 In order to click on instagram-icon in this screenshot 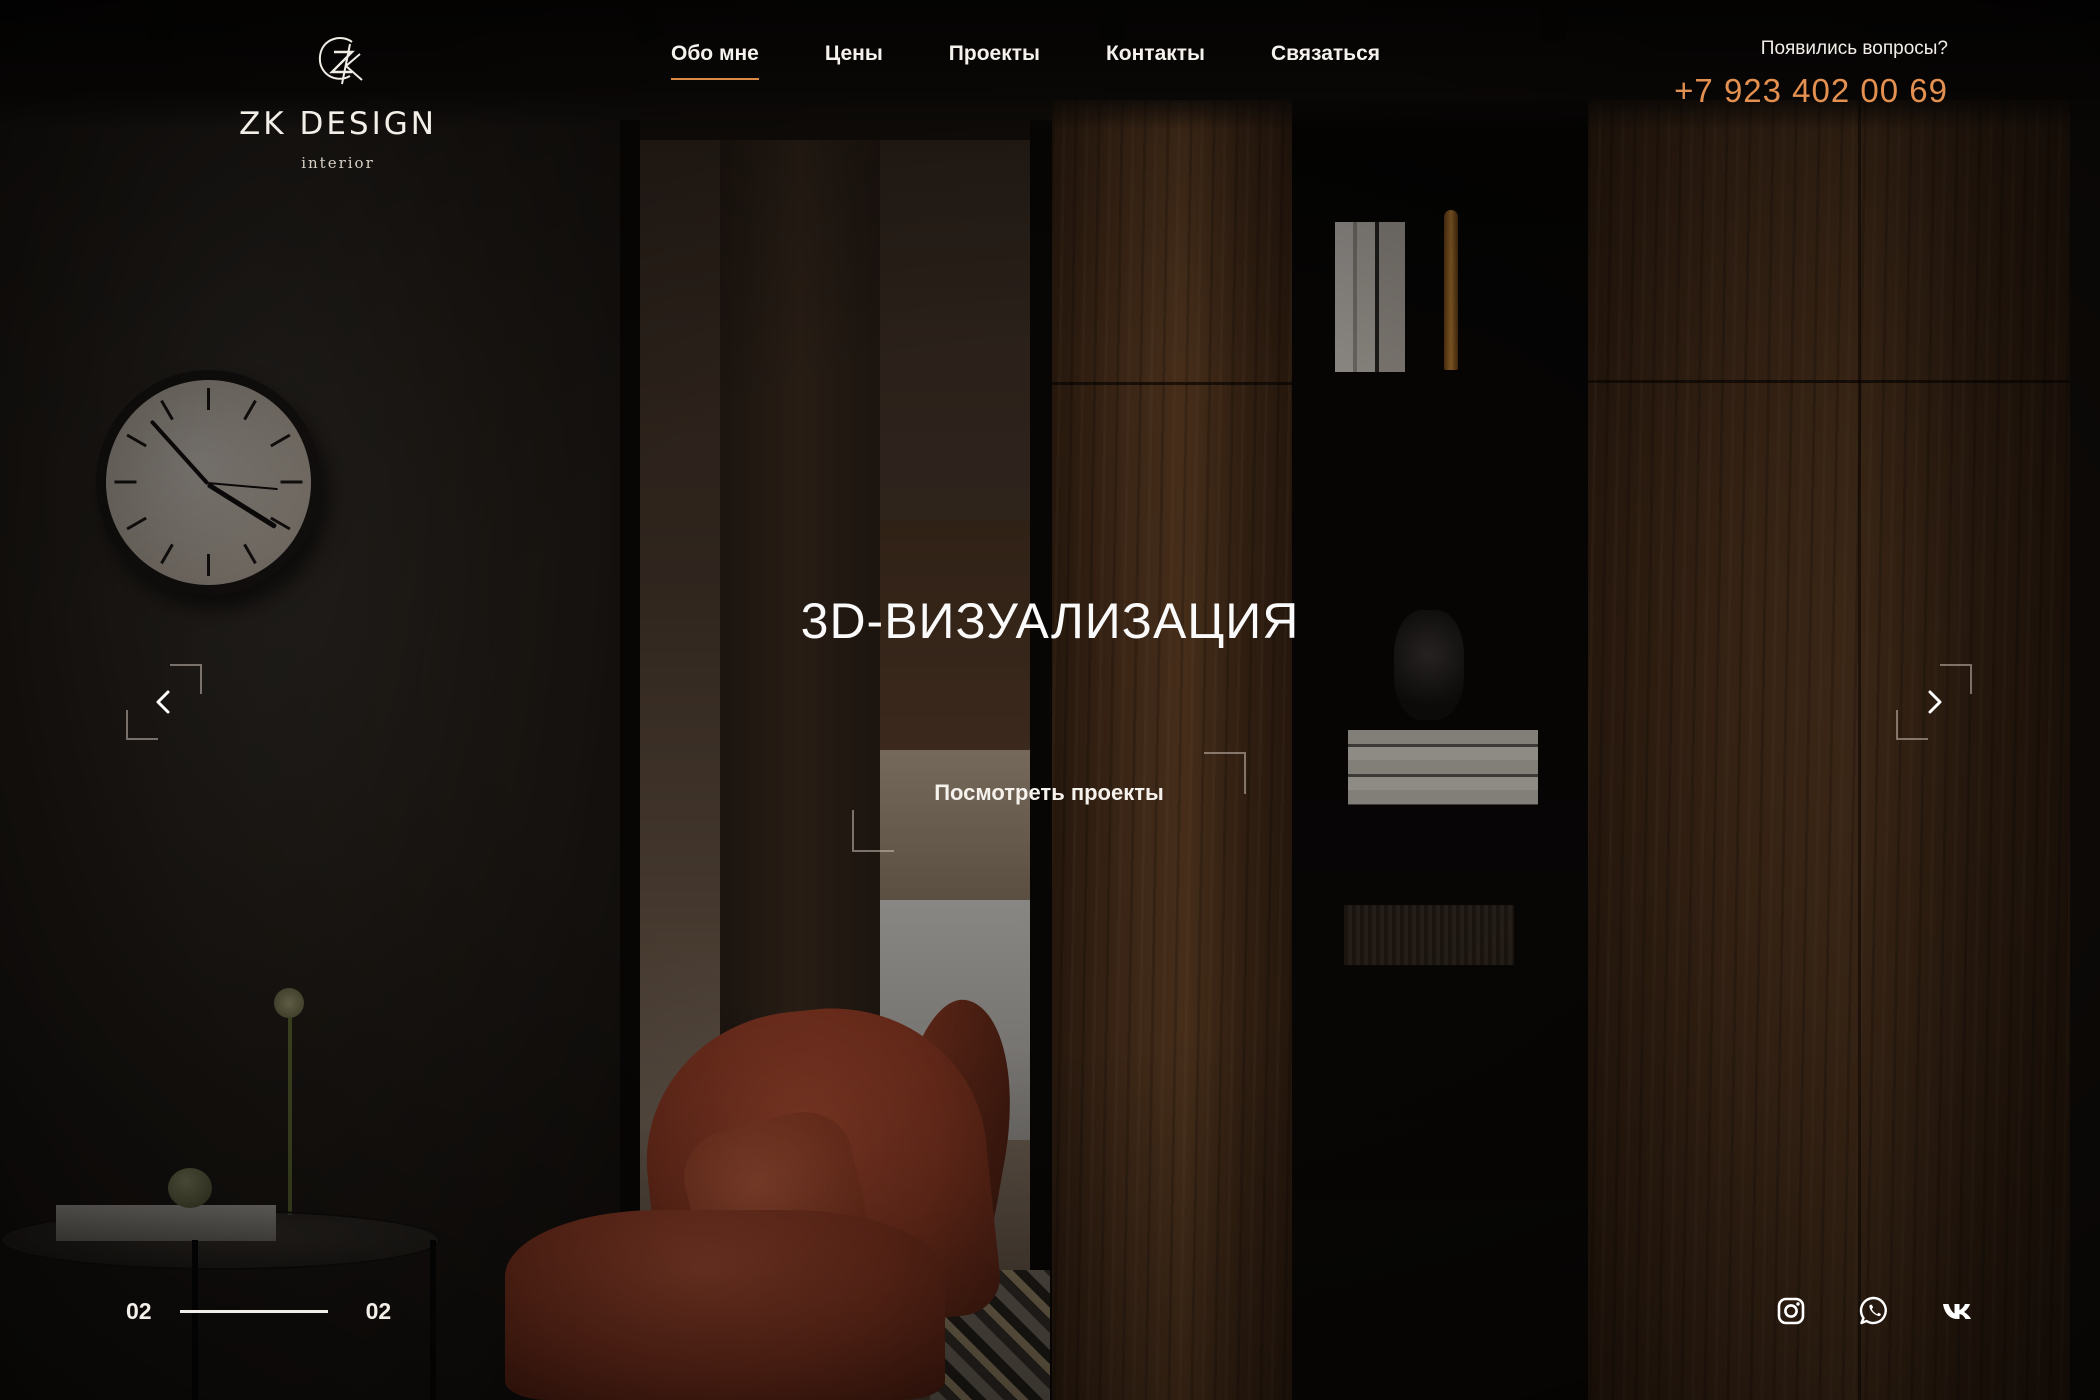, I will do `click(1791, 1311)`.